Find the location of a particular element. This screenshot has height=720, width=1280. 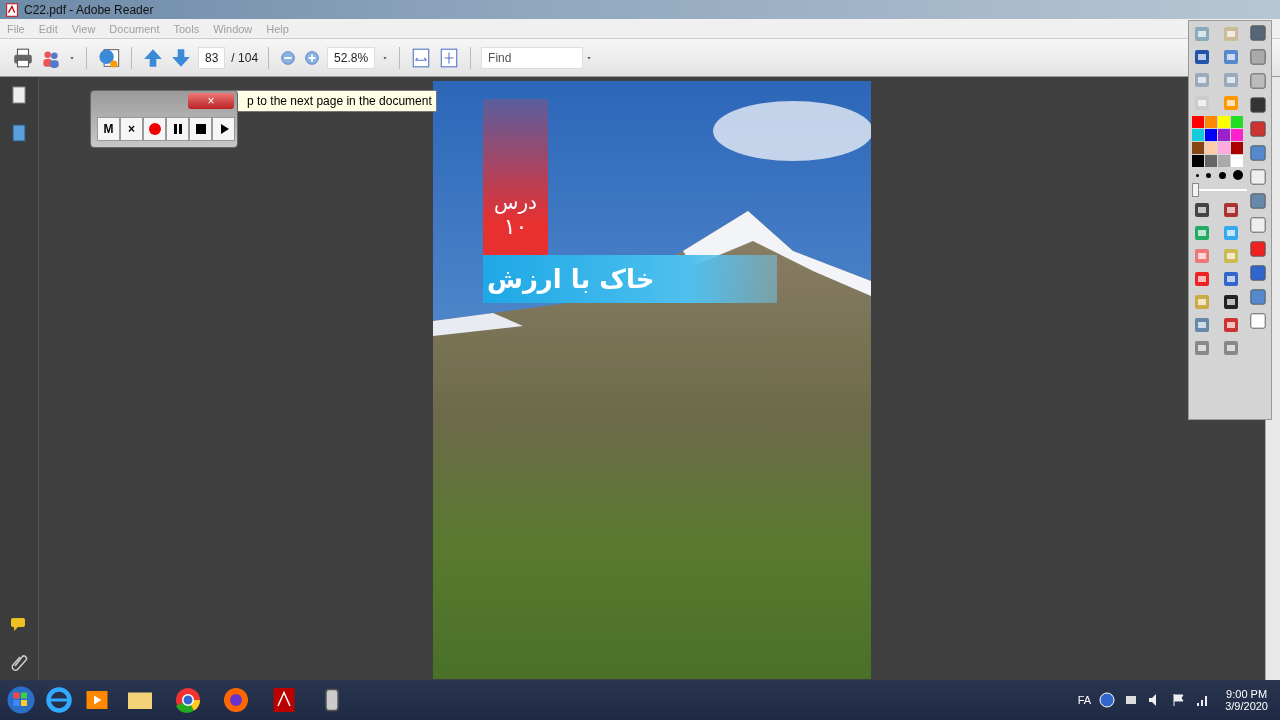

stop-button is located at coordinates (200, 129).